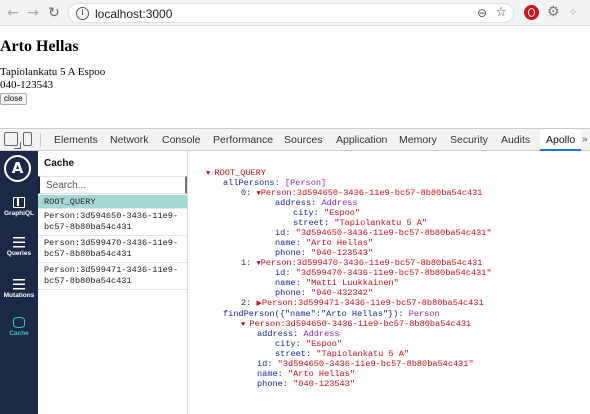 This screenshot has height=414, width=590. Describe the element at coordinates (585, 140) in the screenshot. I see `more-tabs-icon: »` at that location.